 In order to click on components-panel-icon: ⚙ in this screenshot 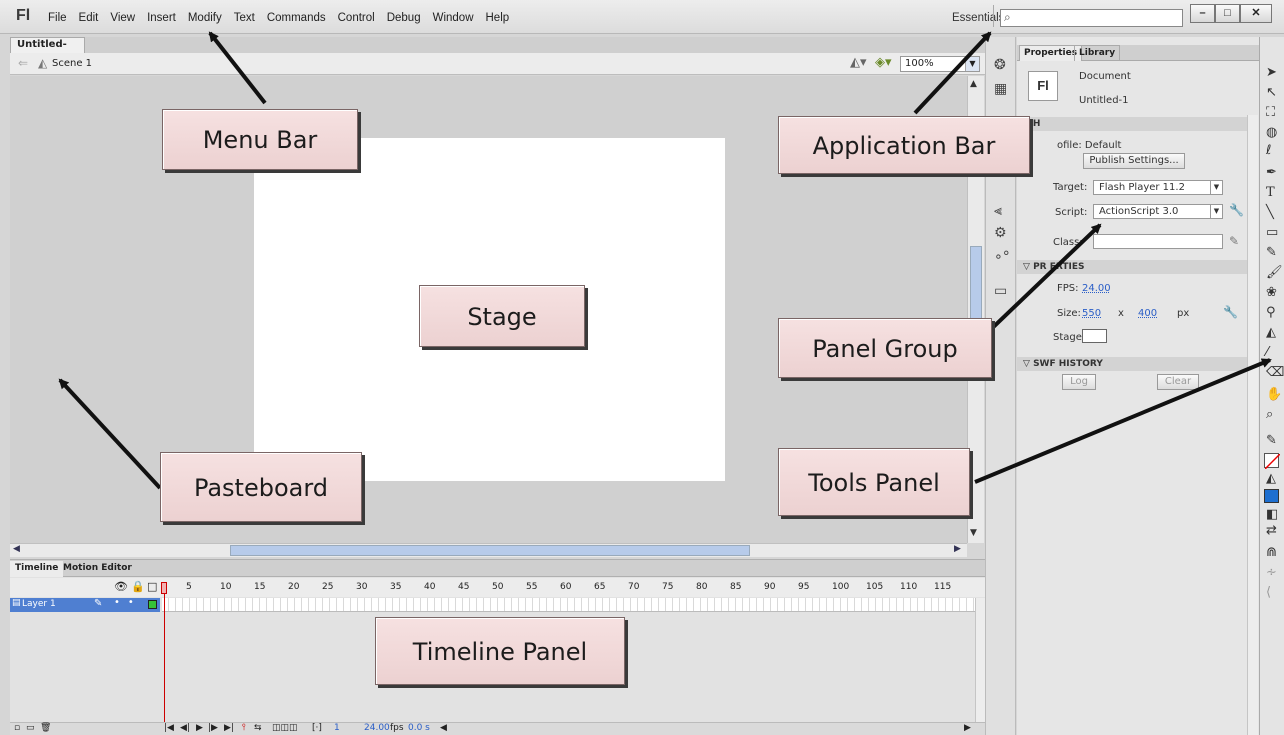, I will do `click(1000, 233)`.